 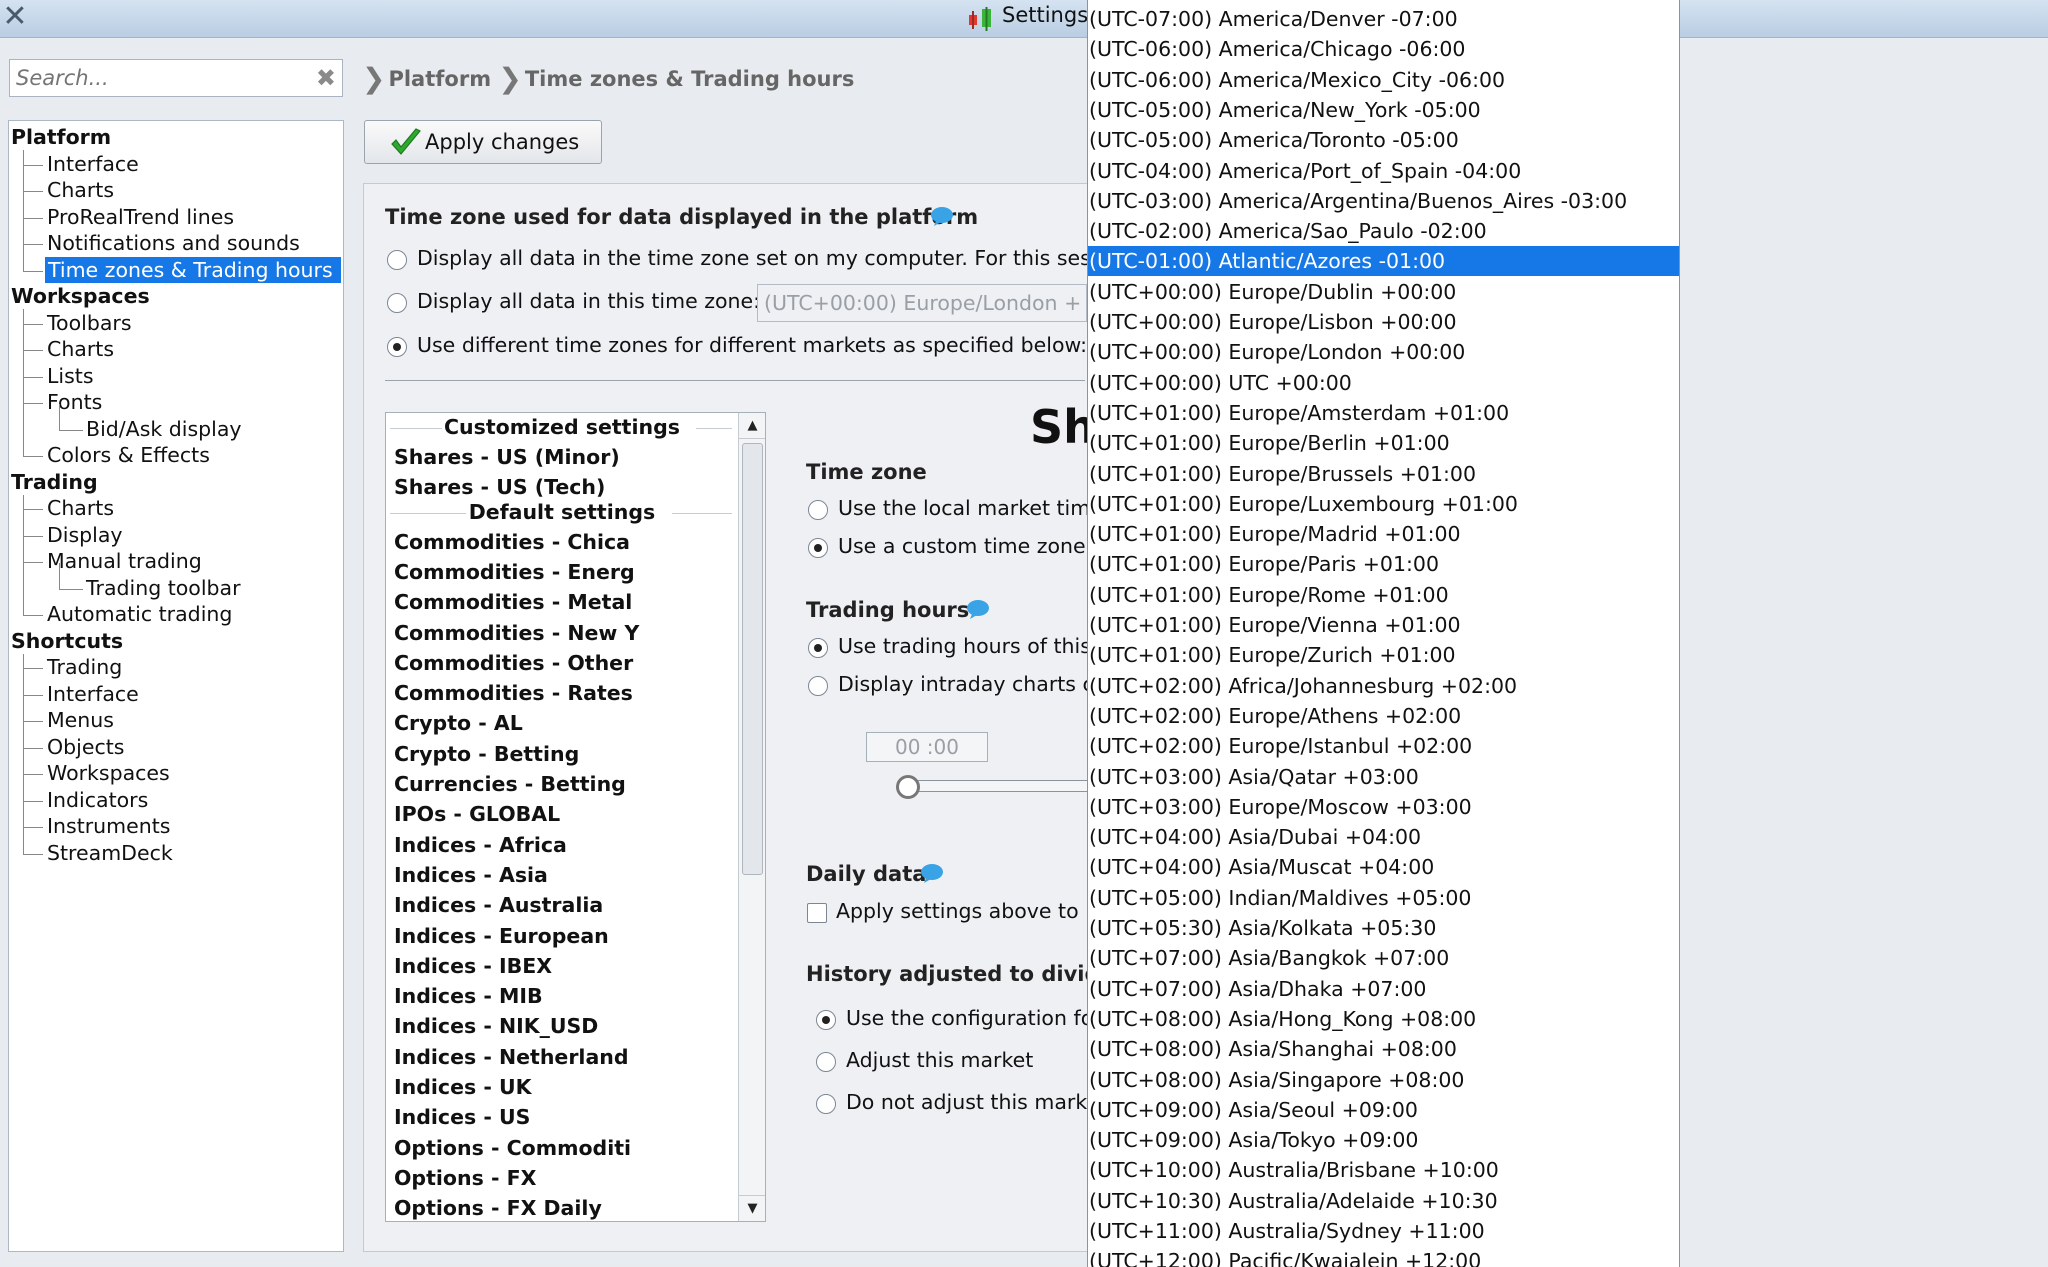 I want to click on list-item: Commodities - Chica, so click(x=512, y=542).